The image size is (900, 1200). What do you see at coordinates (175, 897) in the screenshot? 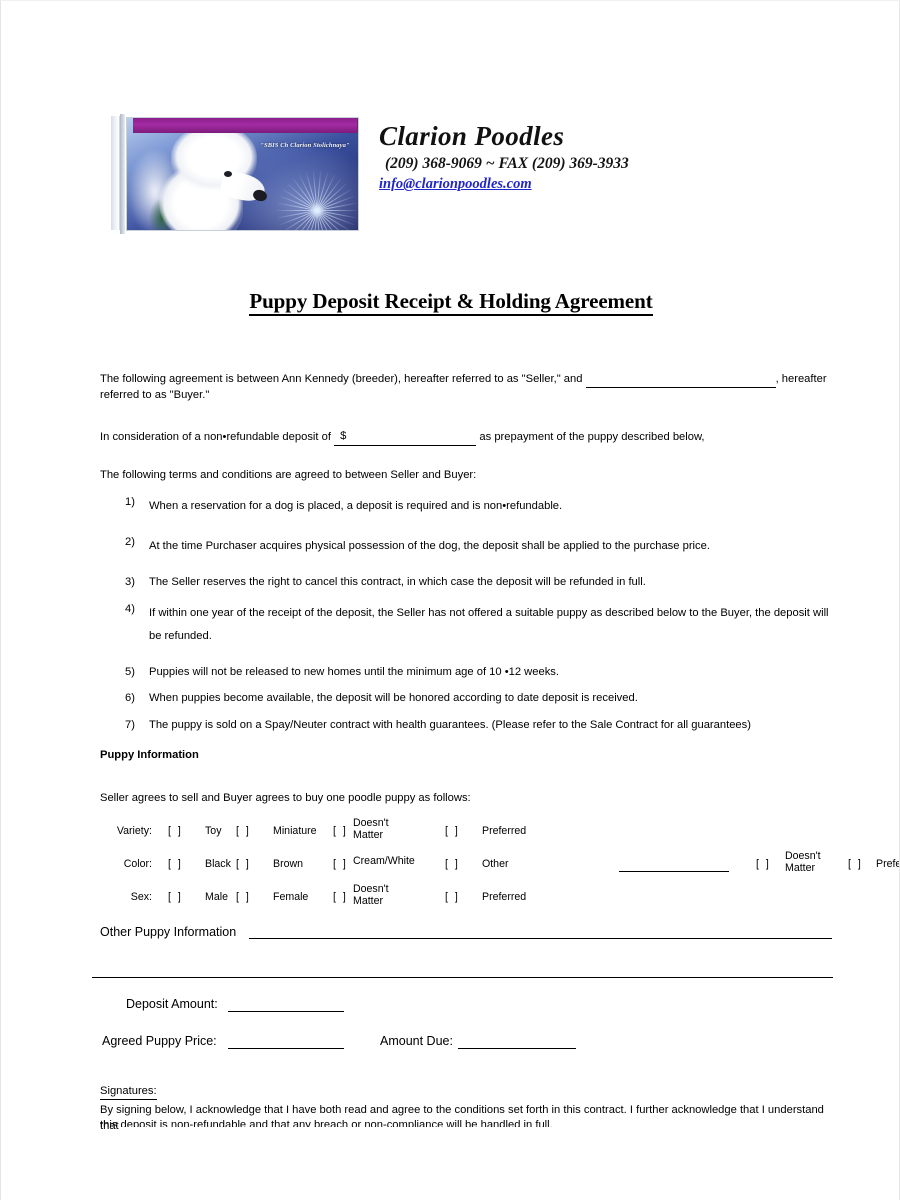
I see `checkbox-sex-male: [ ]` at bounding box center [175, 897].